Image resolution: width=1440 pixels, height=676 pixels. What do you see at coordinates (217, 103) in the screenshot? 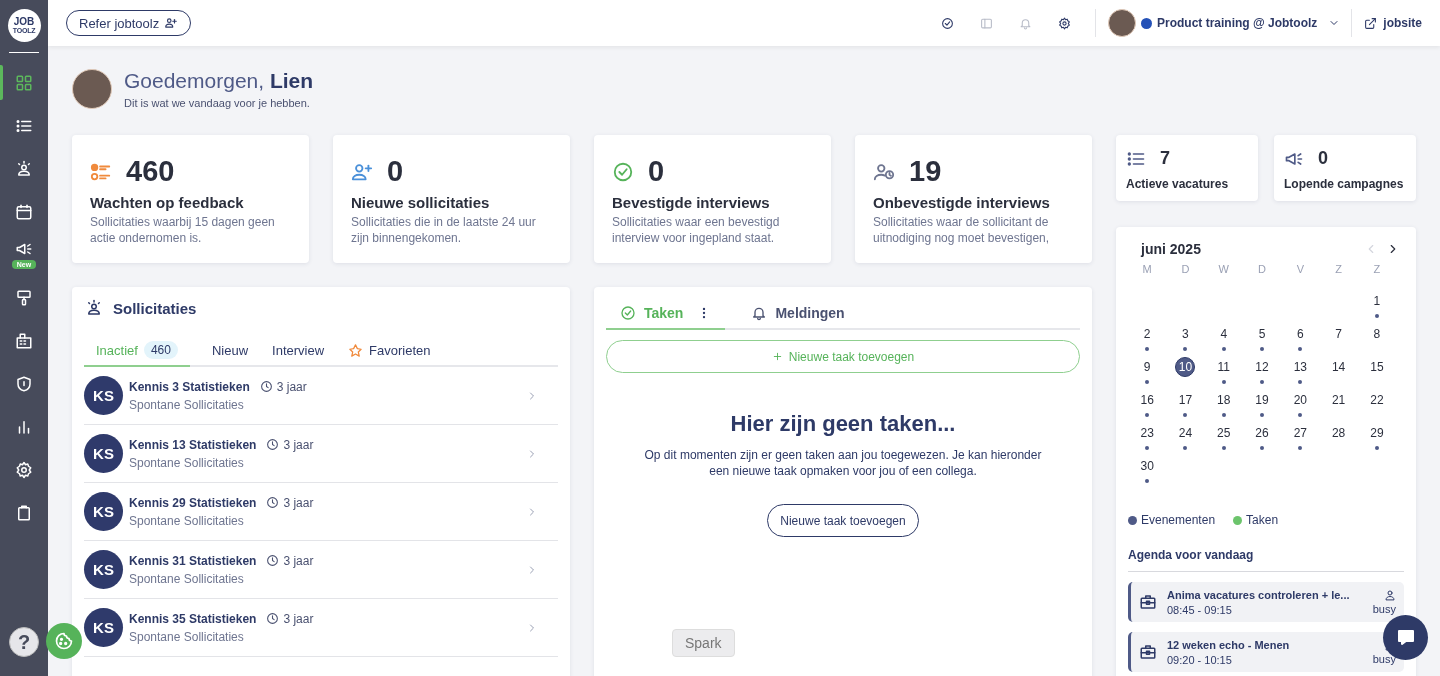
I see `greeting-subtitle: Dit is wat we vandaag voor je hebben.` at bounding box center [217, 103].